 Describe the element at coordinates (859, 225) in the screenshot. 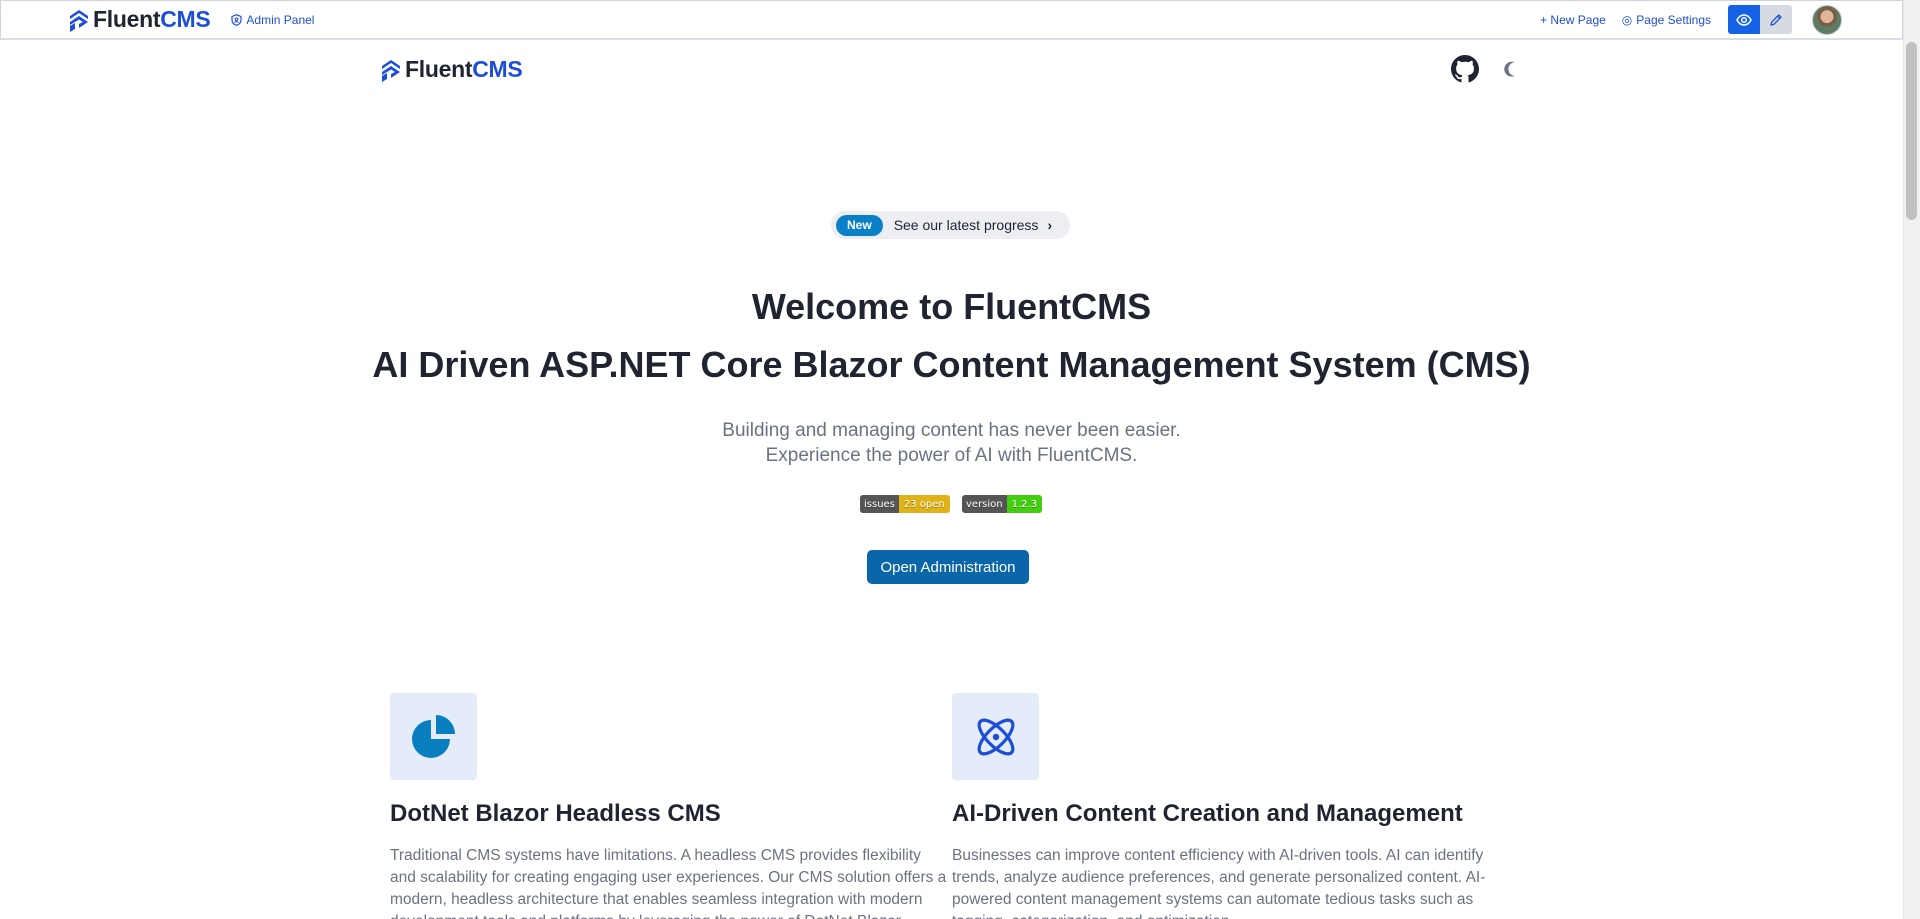

I see `new-badge: New` at that location.